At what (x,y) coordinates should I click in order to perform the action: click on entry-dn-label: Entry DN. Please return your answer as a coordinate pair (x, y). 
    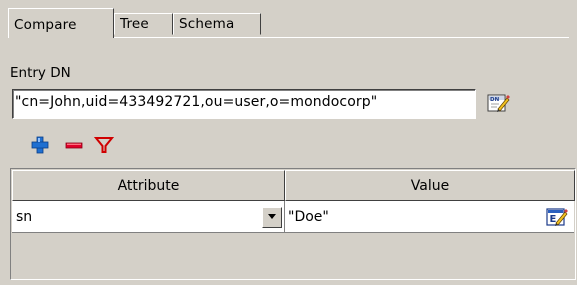
    Looking at the image, I should click on (40, 73).